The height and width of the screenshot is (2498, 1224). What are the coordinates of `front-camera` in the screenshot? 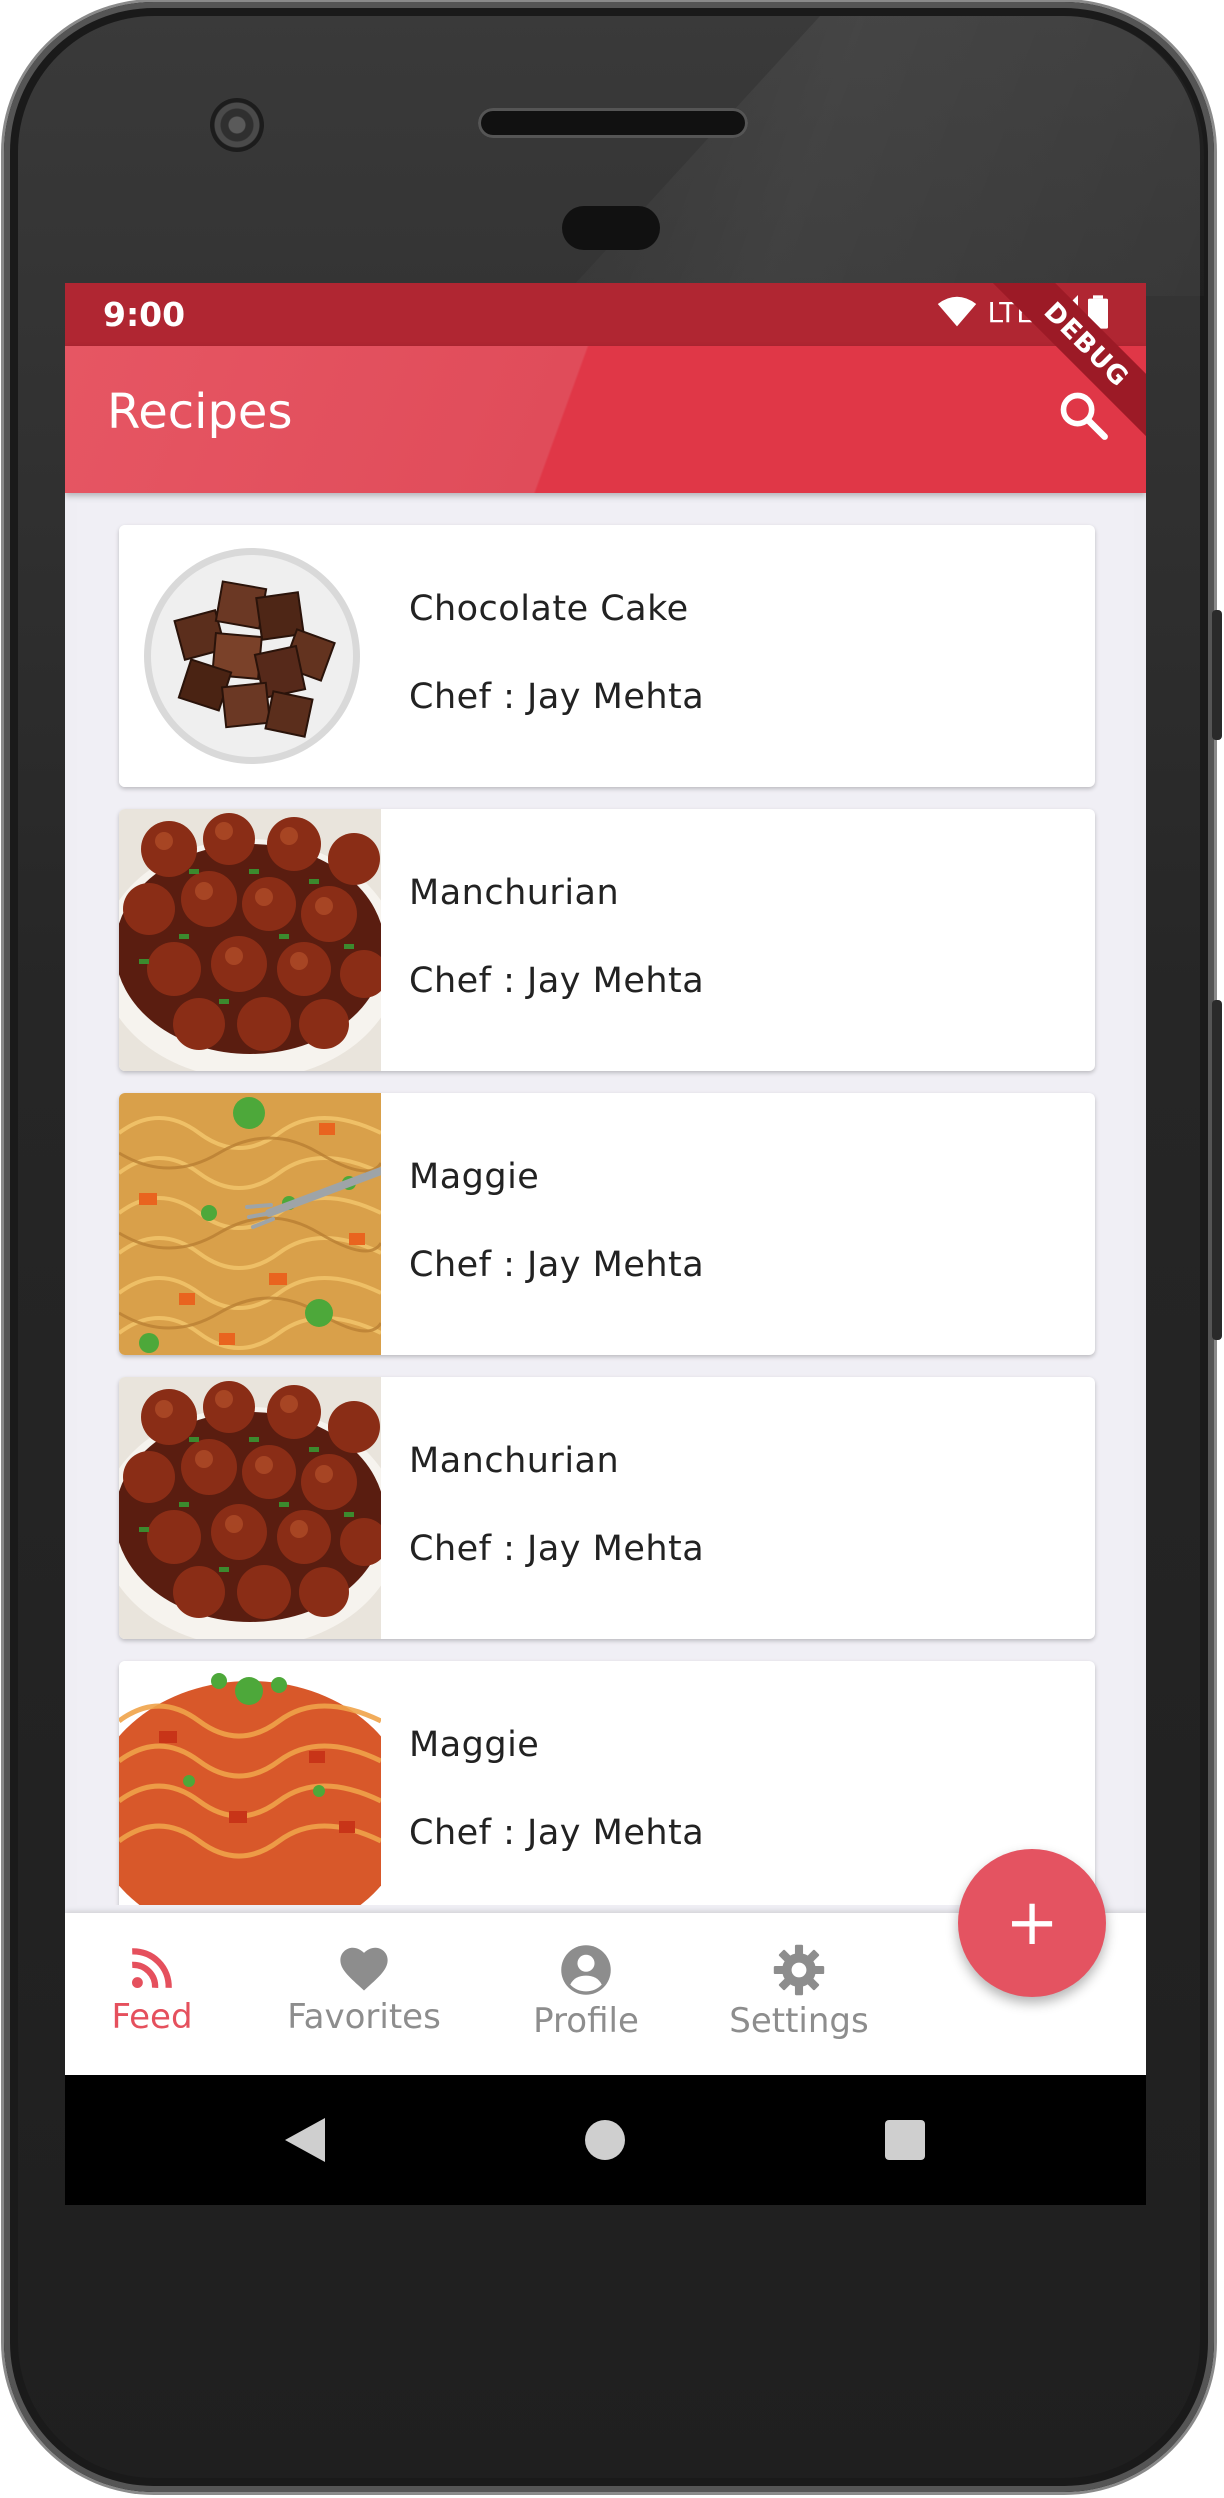 It's located at (237, 125).